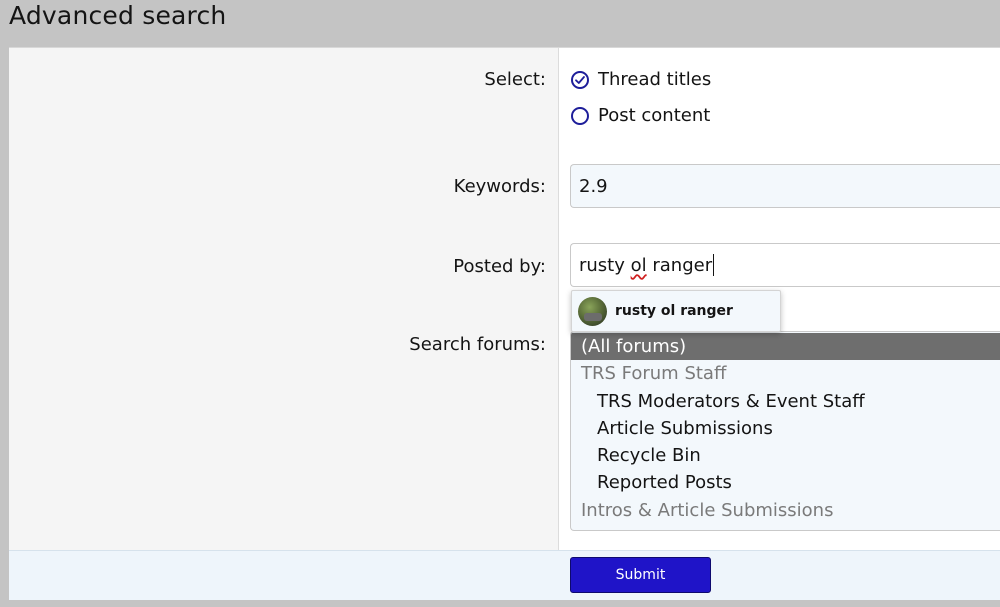 The width and height of the screenshot is (1000, 607). I want to click on posted-by-label: Posted by:, so click(499, 266).